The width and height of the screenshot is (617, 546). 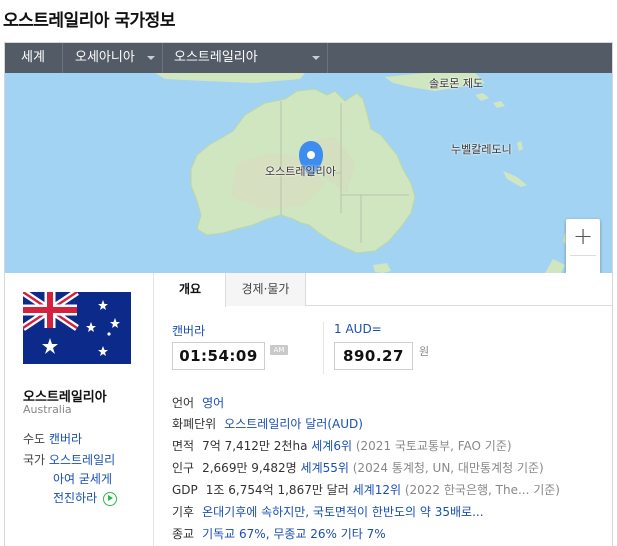 I want to click on tasmania-shape, so click(x=382, y=268).